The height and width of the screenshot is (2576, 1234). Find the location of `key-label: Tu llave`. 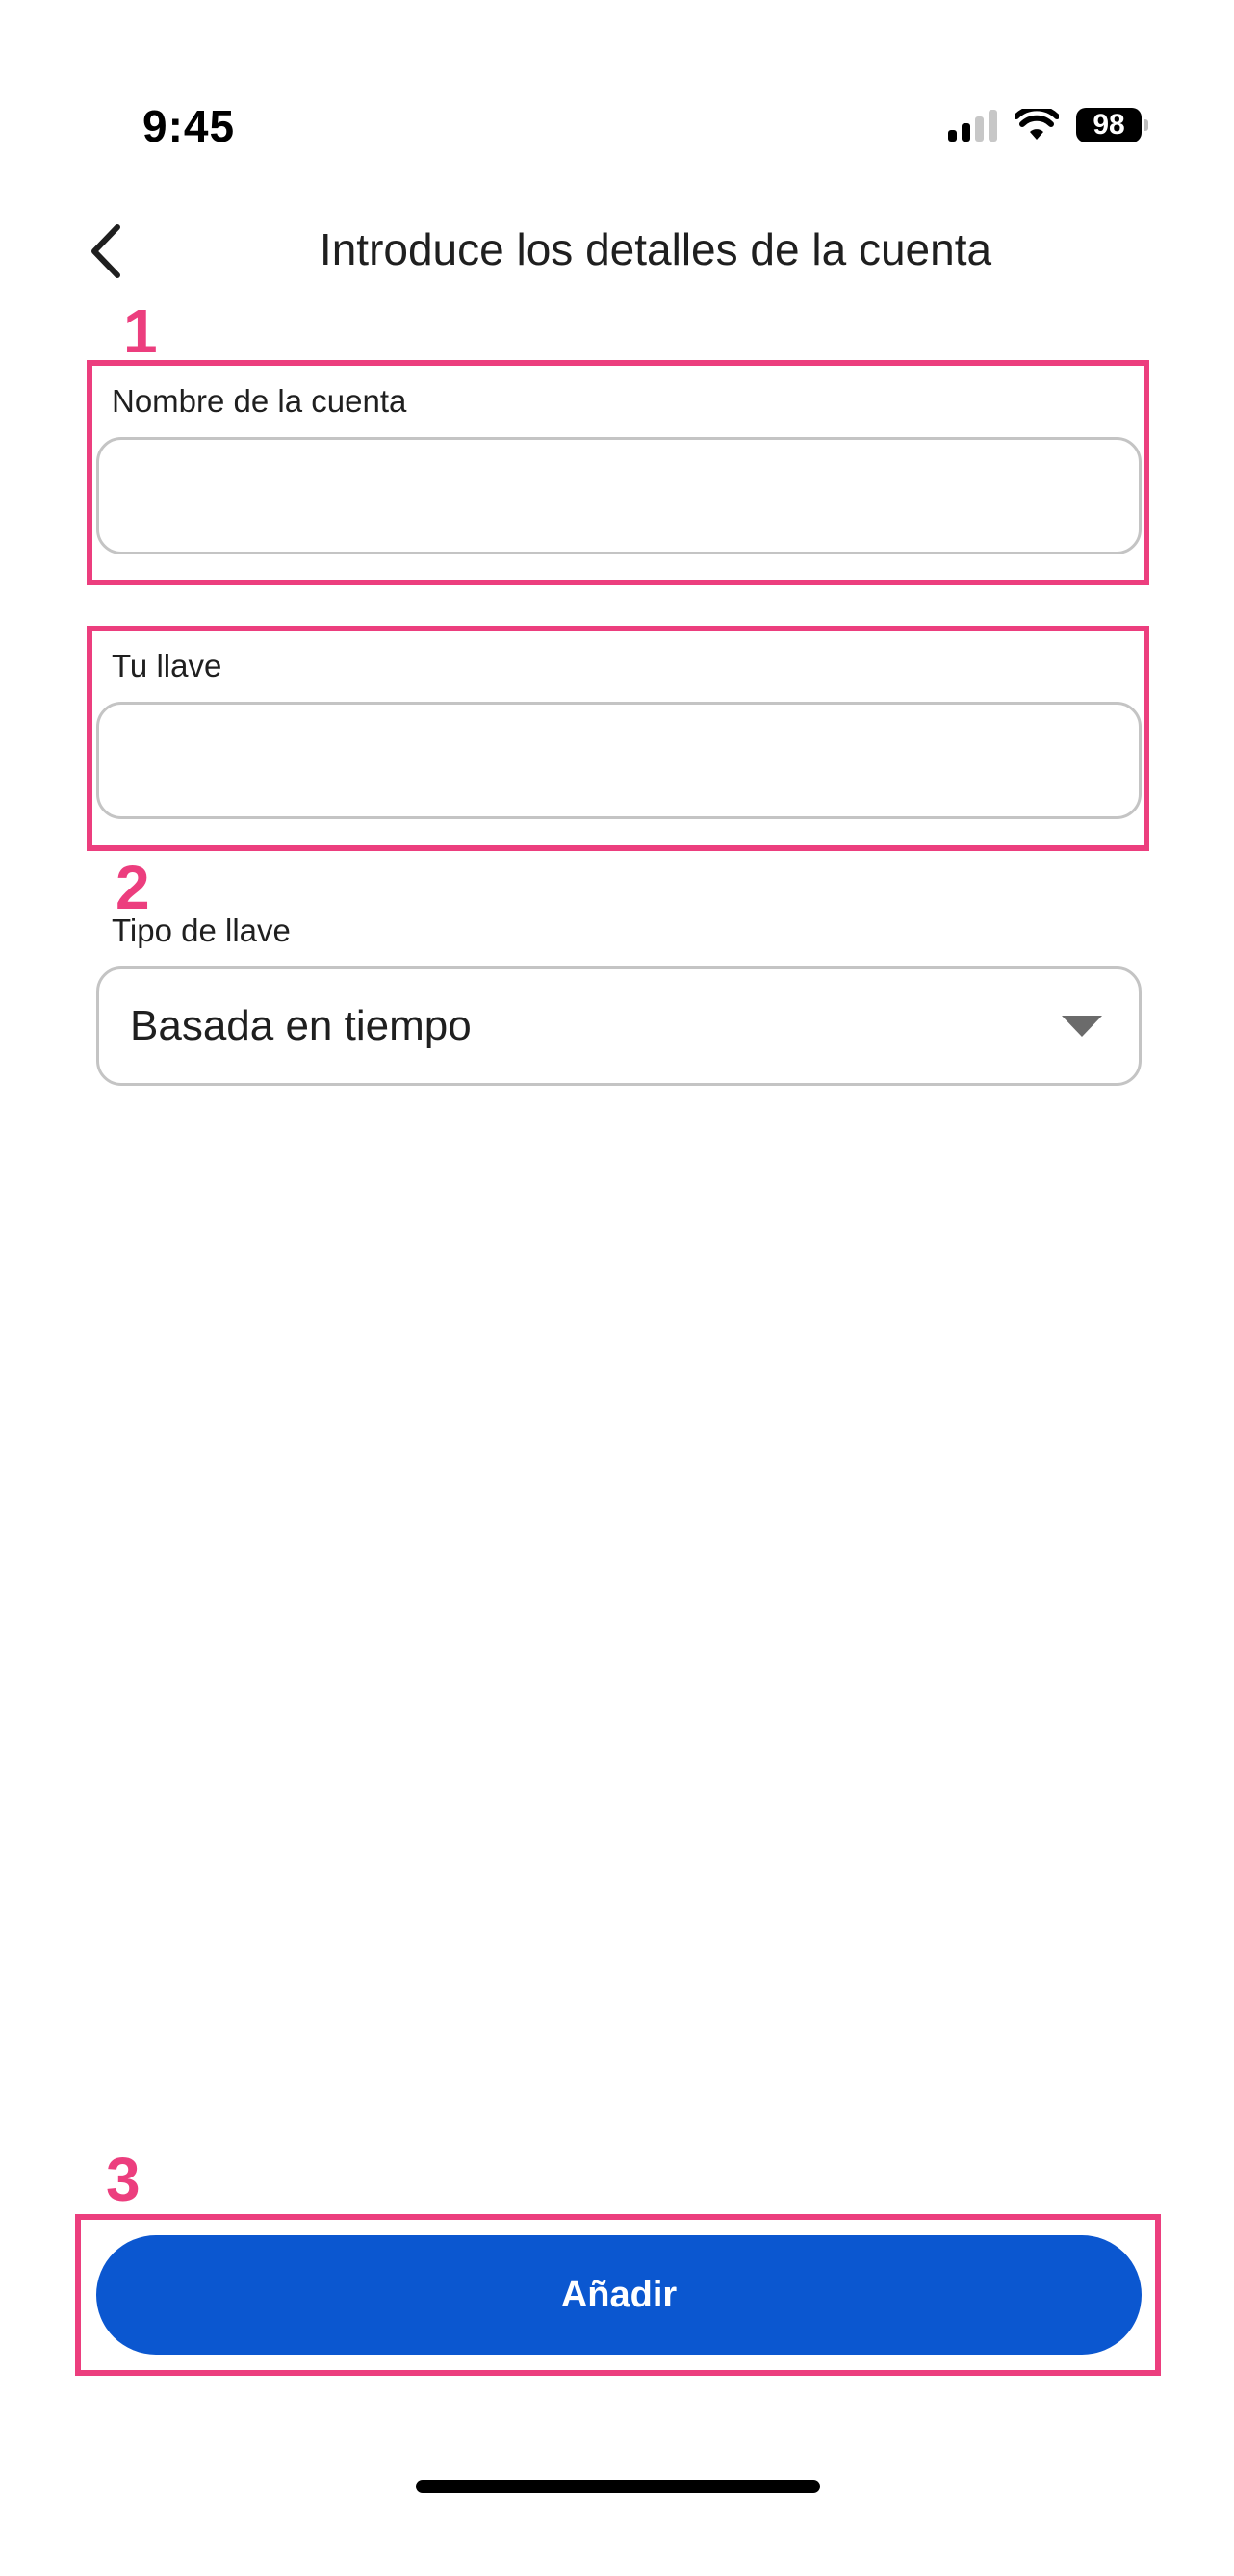

key-label: Tu llave is located at coordinates (167, 666).